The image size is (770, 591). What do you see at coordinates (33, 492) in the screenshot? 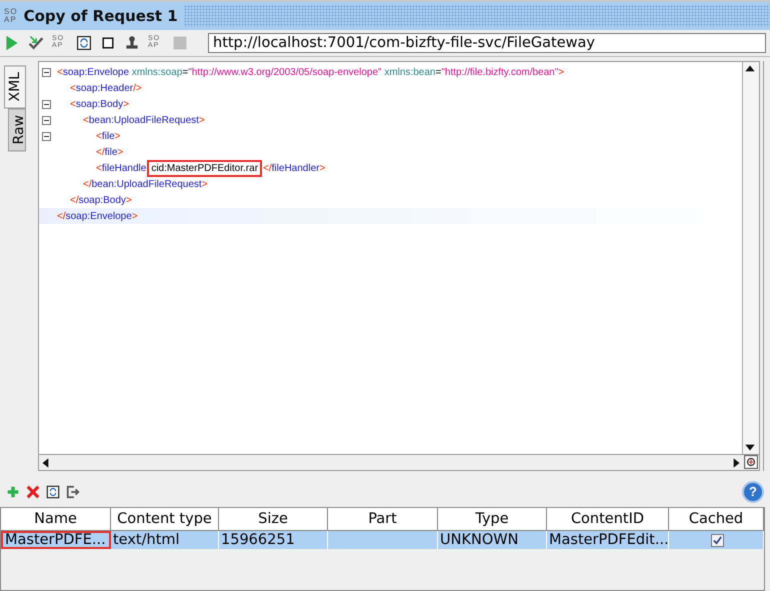
I see `delete-icon` at bounding box center [33, 492].